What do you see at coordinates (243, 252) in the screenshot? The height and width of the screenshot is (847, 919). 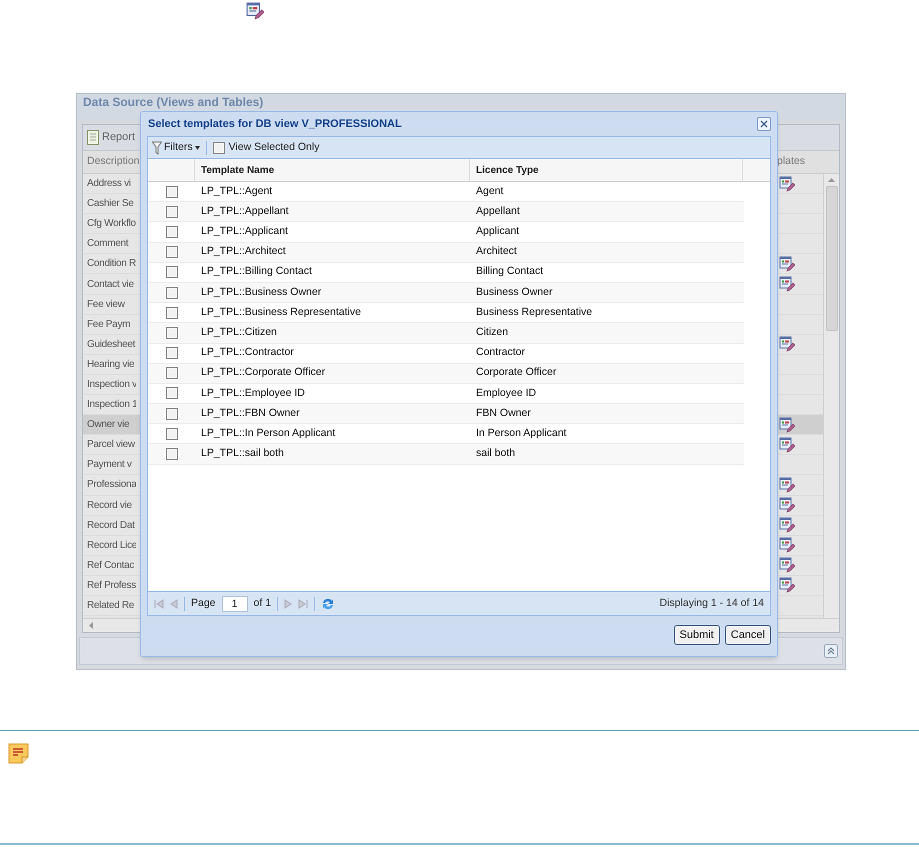 I see `table-cell-text: LP_TPL::Architect` at bounding box center [243, 252].